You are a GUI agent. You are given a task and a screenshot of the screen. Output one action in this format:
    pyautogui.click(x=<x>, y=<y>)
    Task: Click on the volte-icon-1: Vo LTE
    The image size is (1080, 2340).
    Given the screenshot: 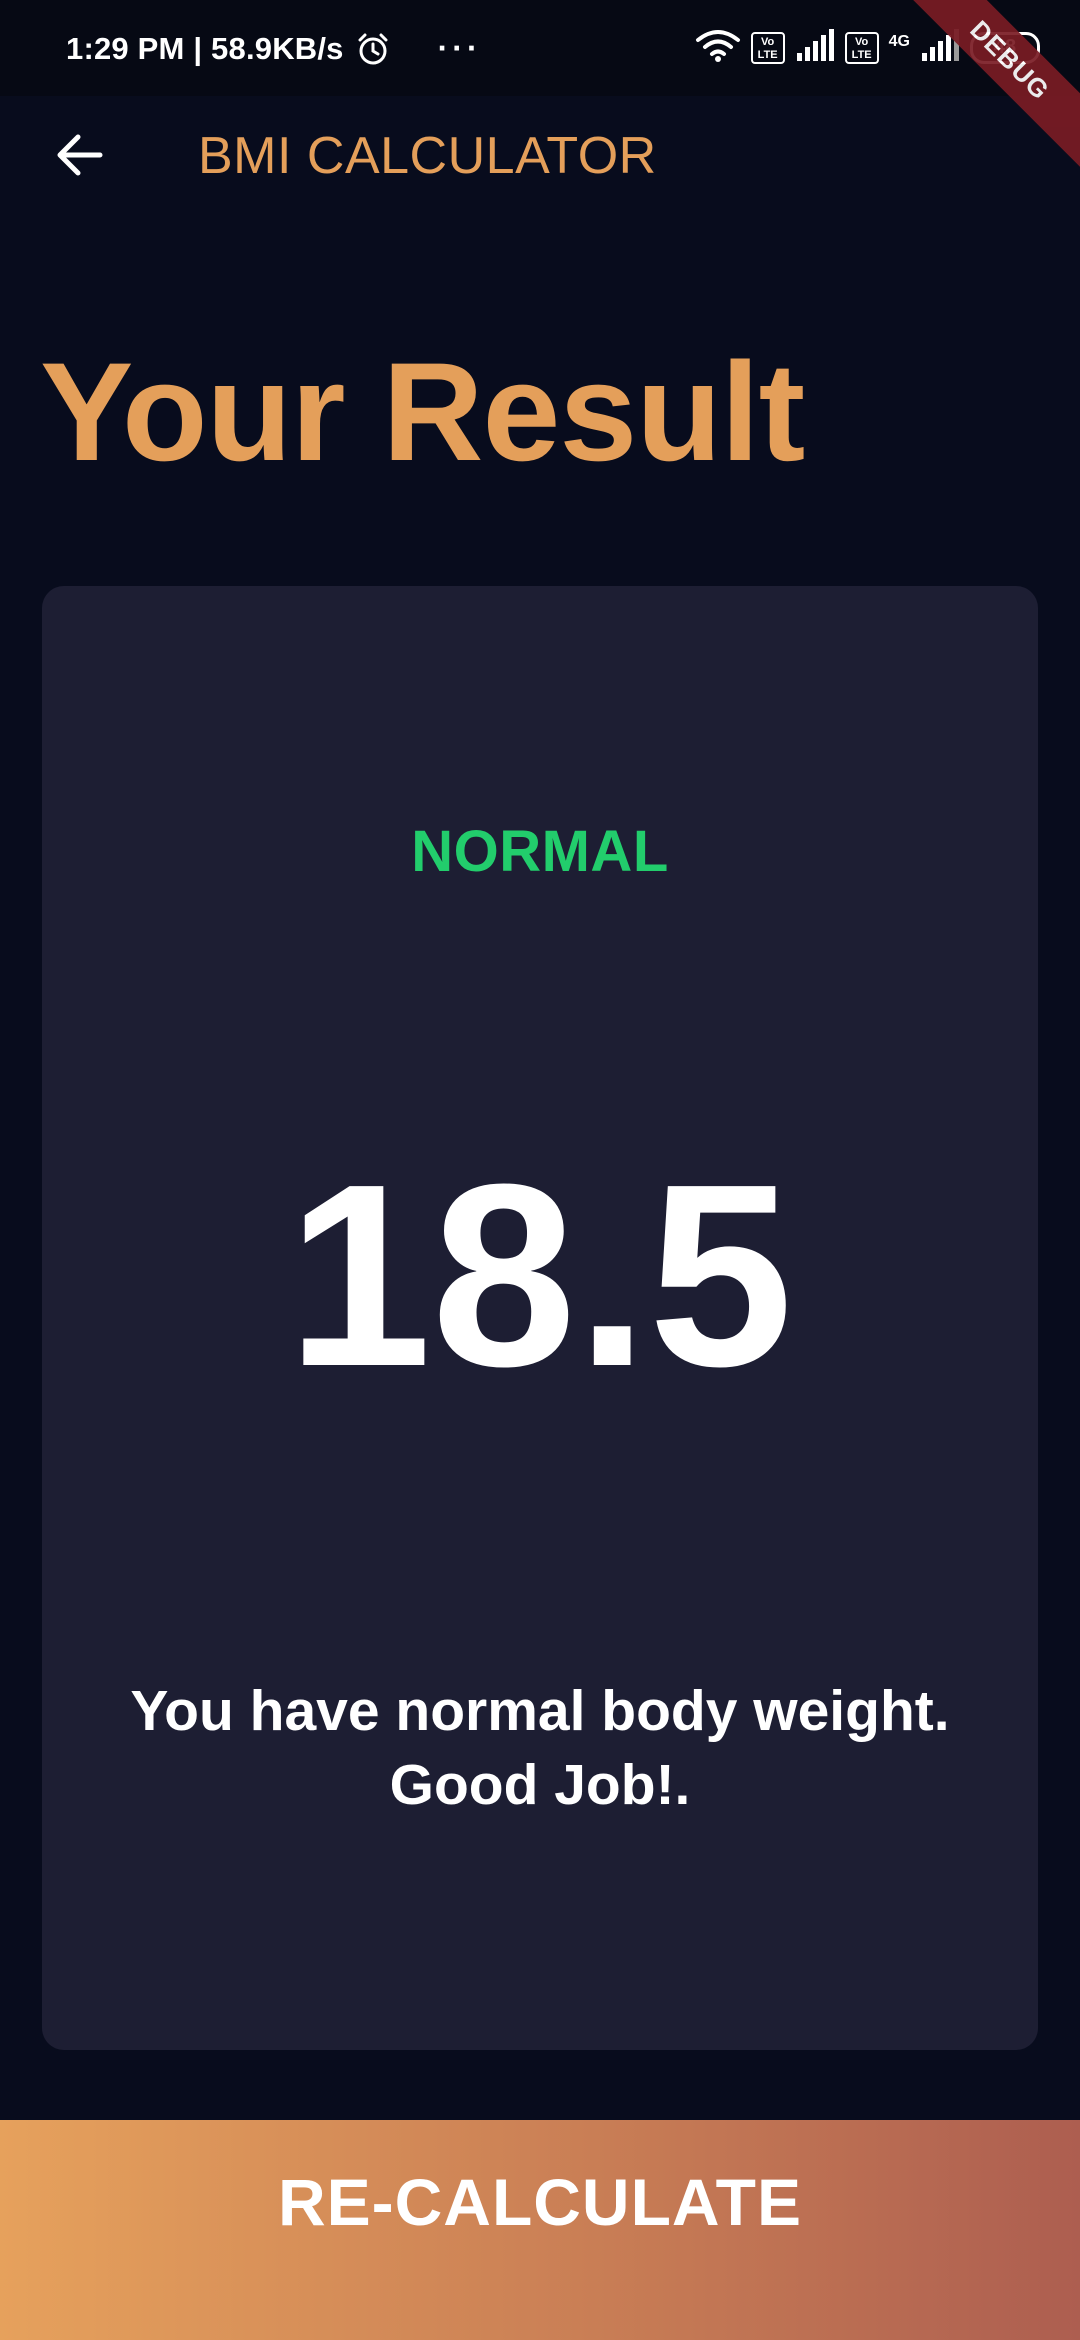 What is the action you would take?
    pyautogui.click(x=767, y=47)
    